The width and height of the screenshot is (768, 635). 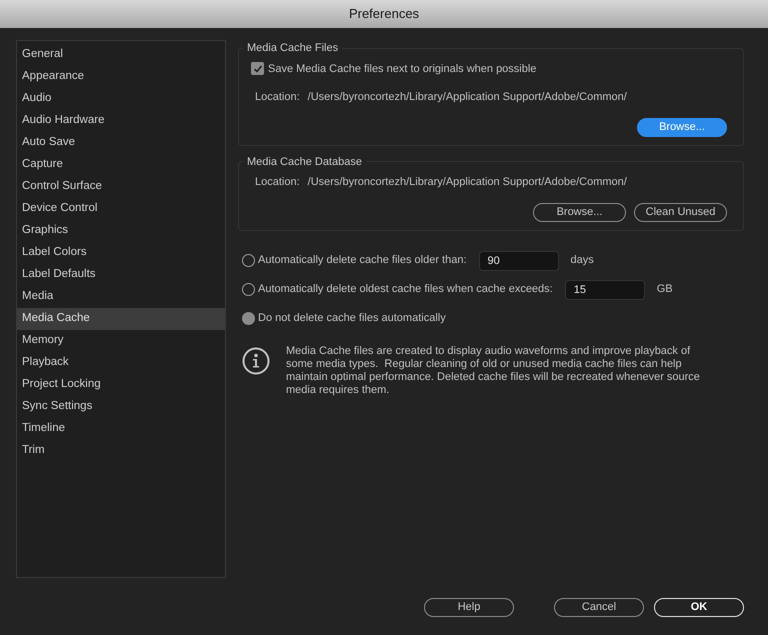 What do you see at coordinates (362, 260) in the screenshot?
I see `radio-label: Automatically delete cache files older than:` at bounding box center [362, 260].